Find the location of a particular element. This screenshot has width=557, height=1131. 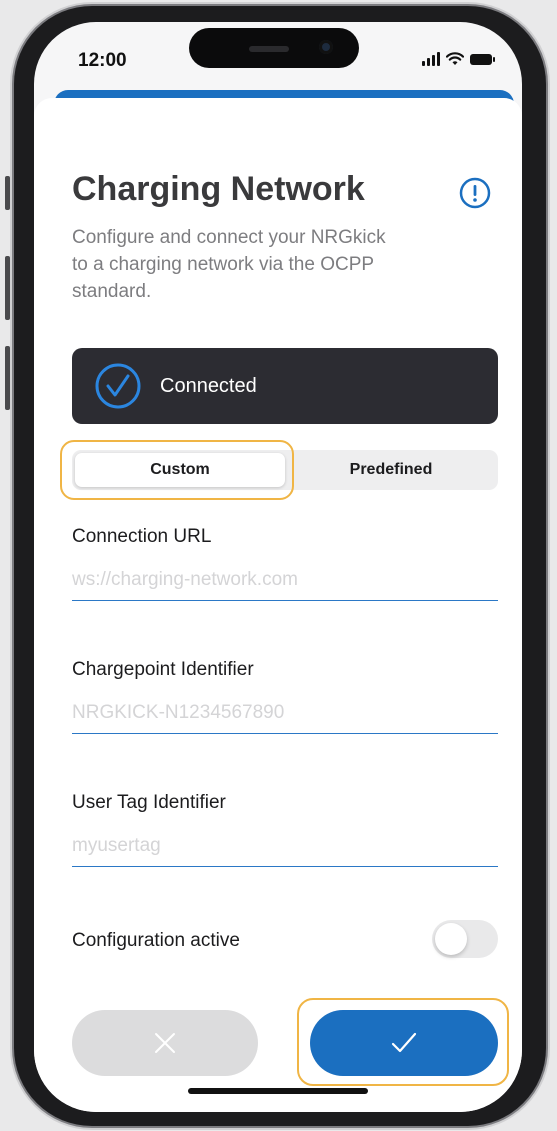

info-icon is located at coordinates (475, 193).